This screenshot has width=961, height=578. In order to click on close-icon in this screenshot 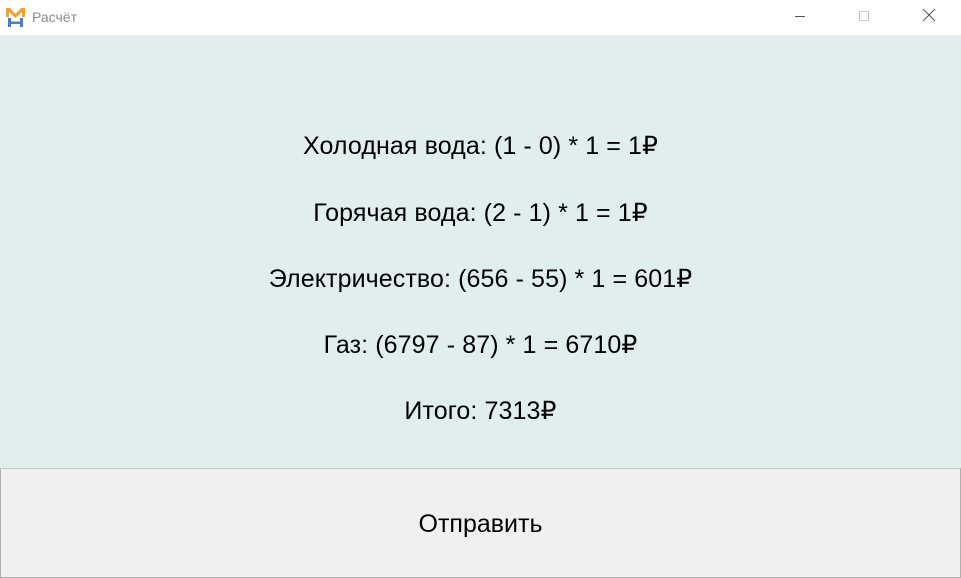, I will do `click(929, 17)`.